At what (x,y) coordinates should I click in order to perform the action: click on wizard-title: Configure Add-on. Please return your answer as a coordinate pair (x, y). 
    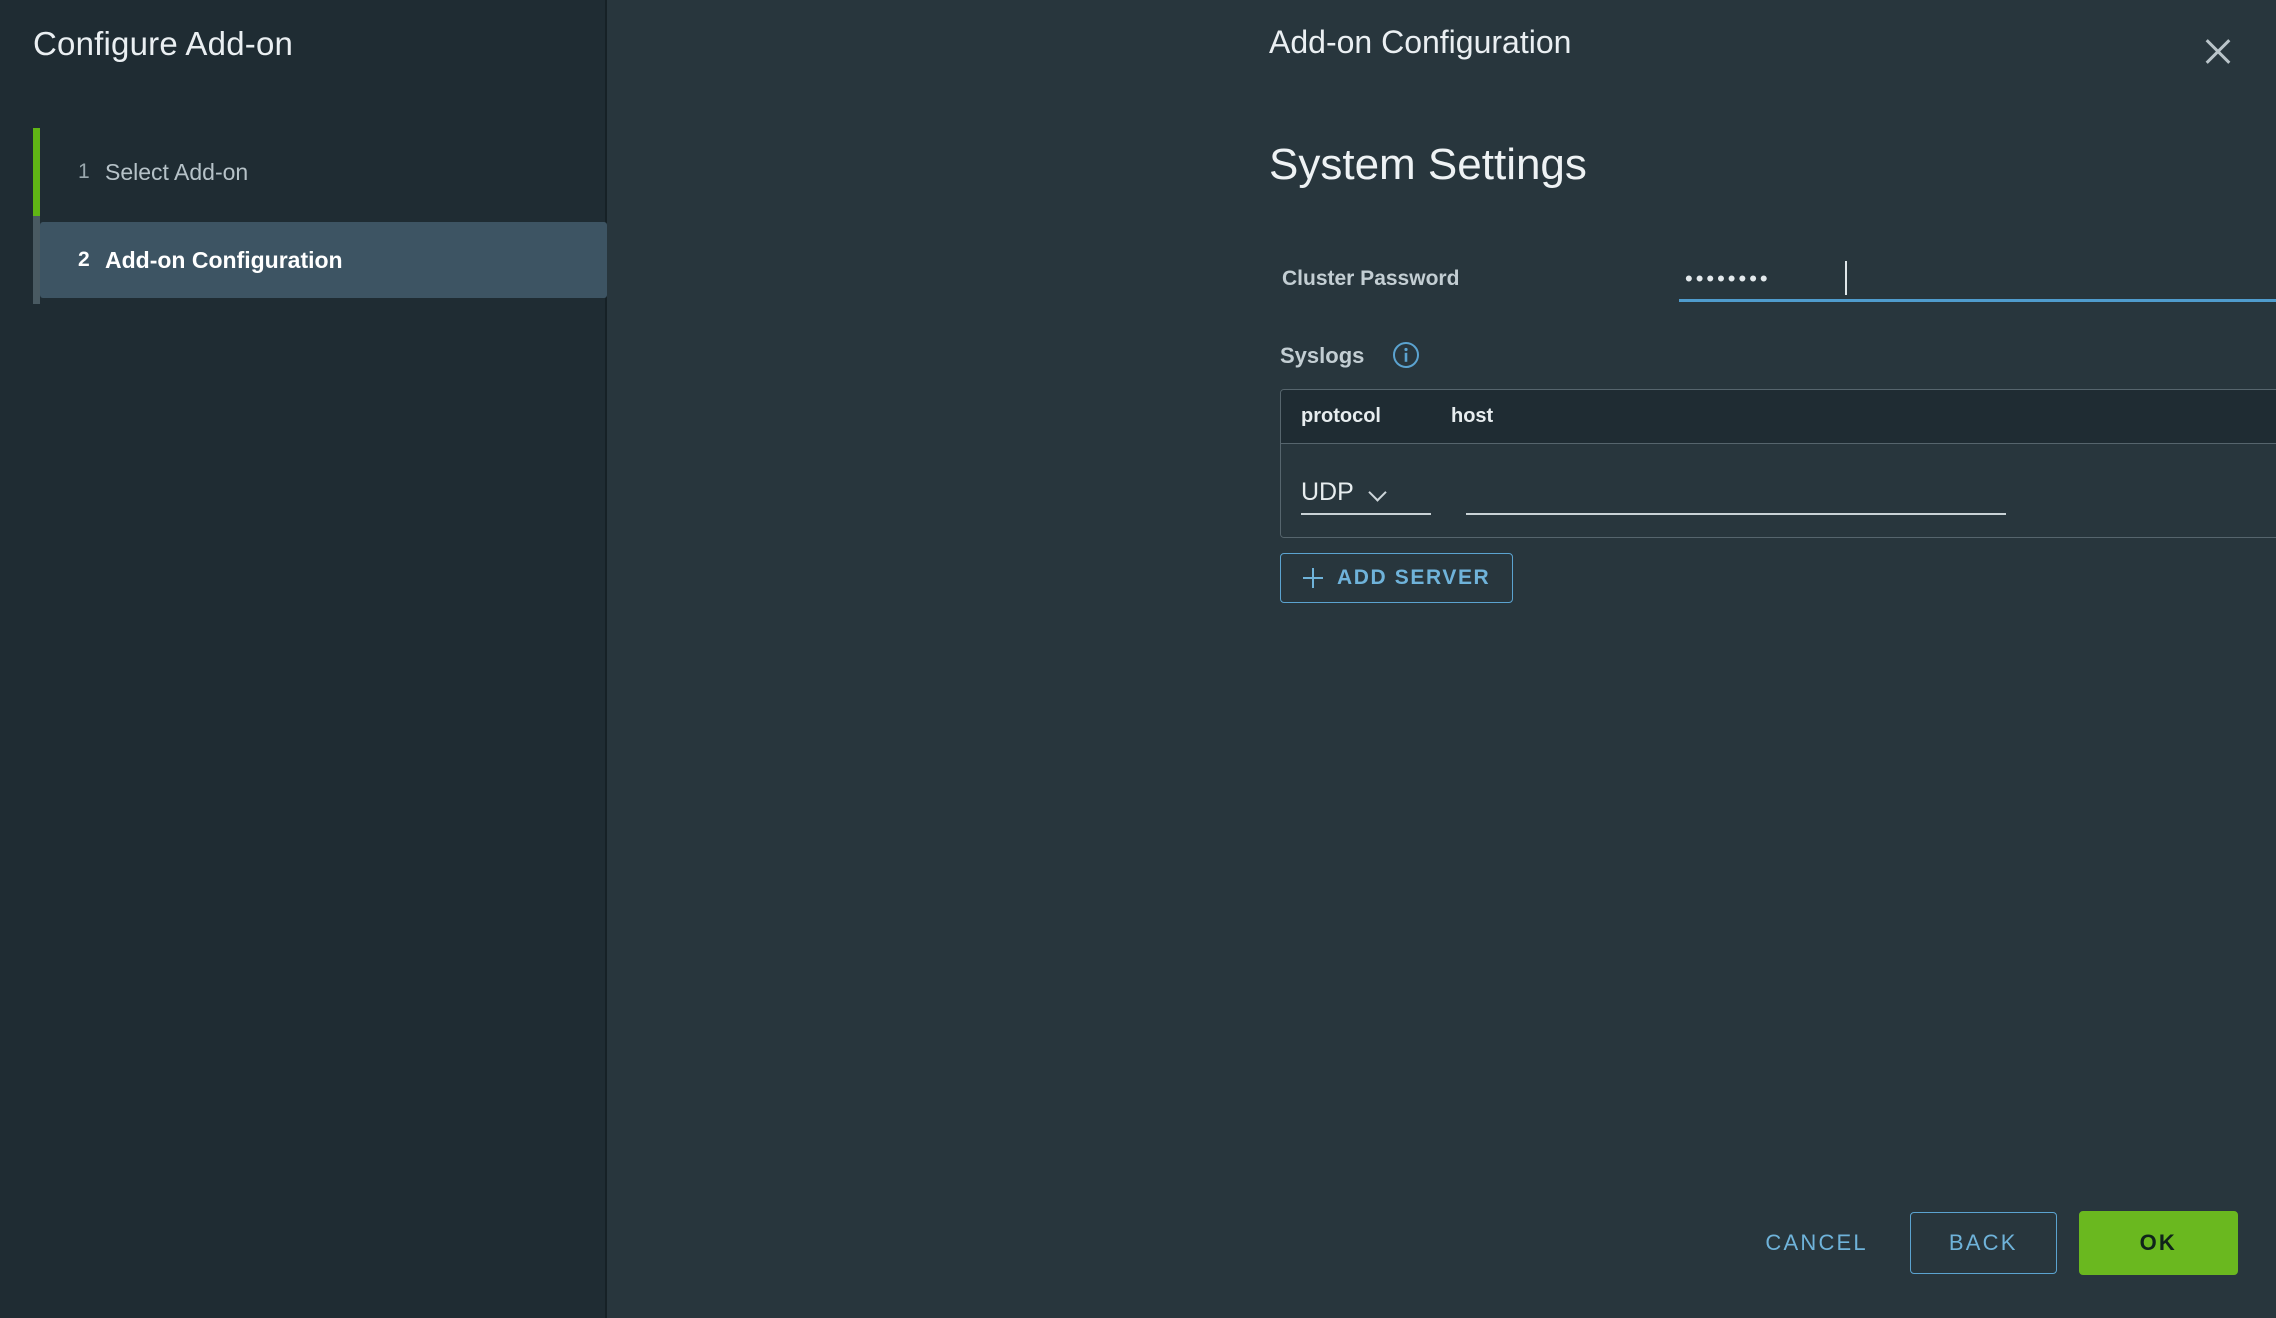
    Looking at the image, I should click on (163, 43).